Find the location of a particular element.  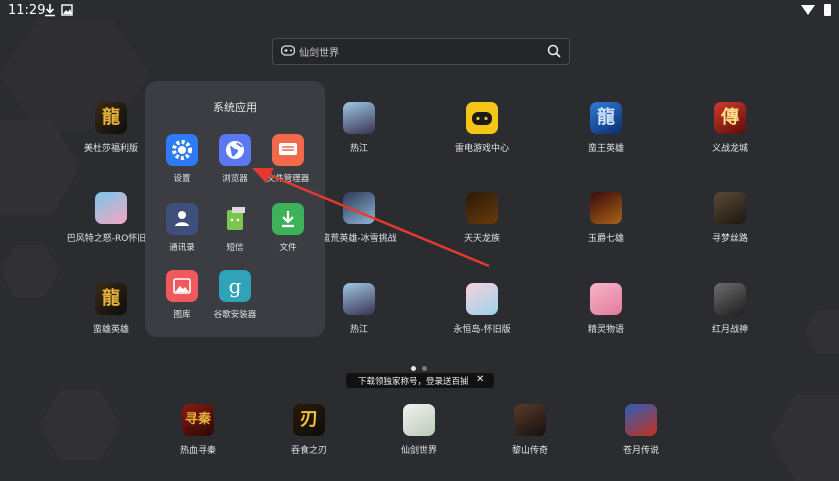

app-yujue-qixiong: 玉爵七雄 is located at coordinates (606, 218).